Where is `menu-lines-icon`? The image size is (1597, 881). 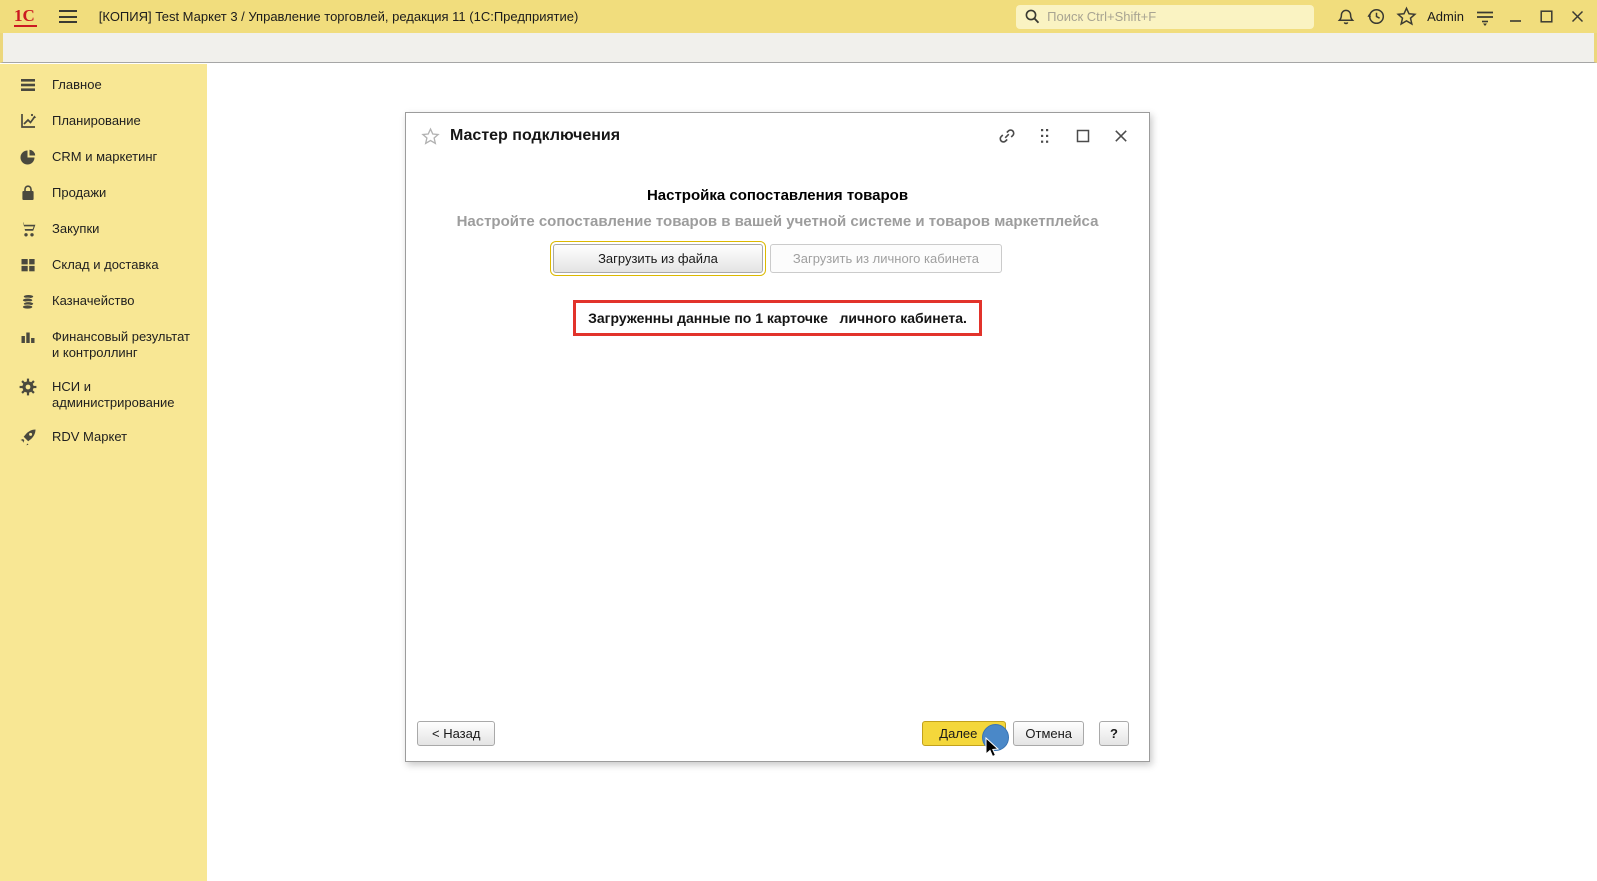
menu-lines-icon is located at coordinates (28, 85).